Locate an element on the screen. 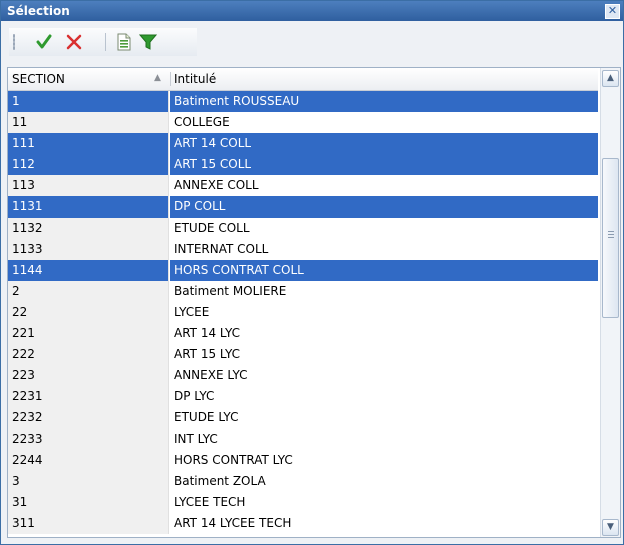  document-icon is located at coordinates (124, 42).